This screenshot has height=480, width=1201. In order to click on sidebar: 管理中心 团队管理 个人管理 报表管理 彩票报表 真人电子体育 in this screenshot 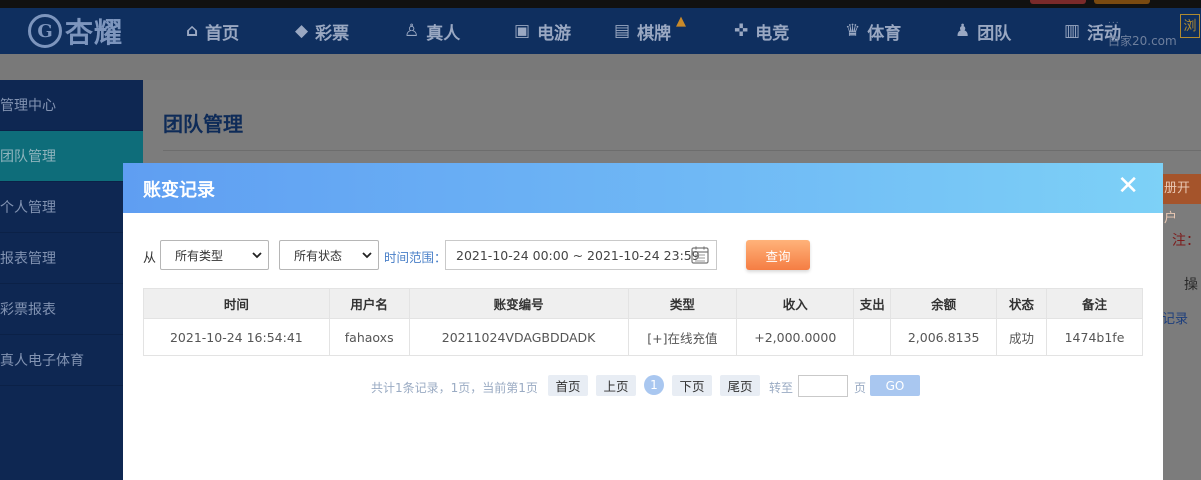, I will do `click(71, 280)`.